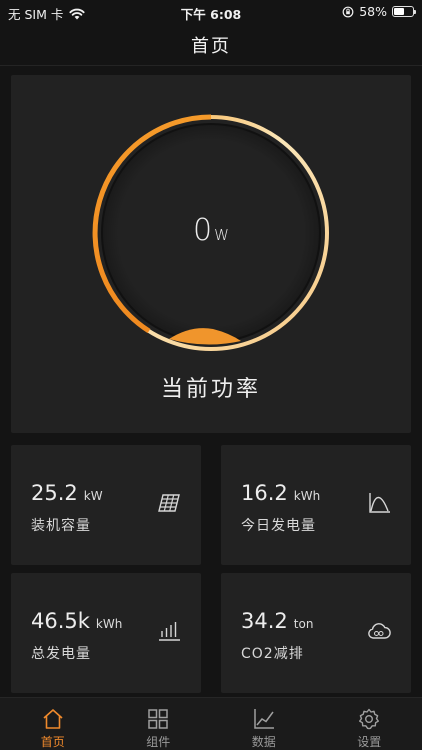  I want to click on tab-components: 组件, so click(159, 724).